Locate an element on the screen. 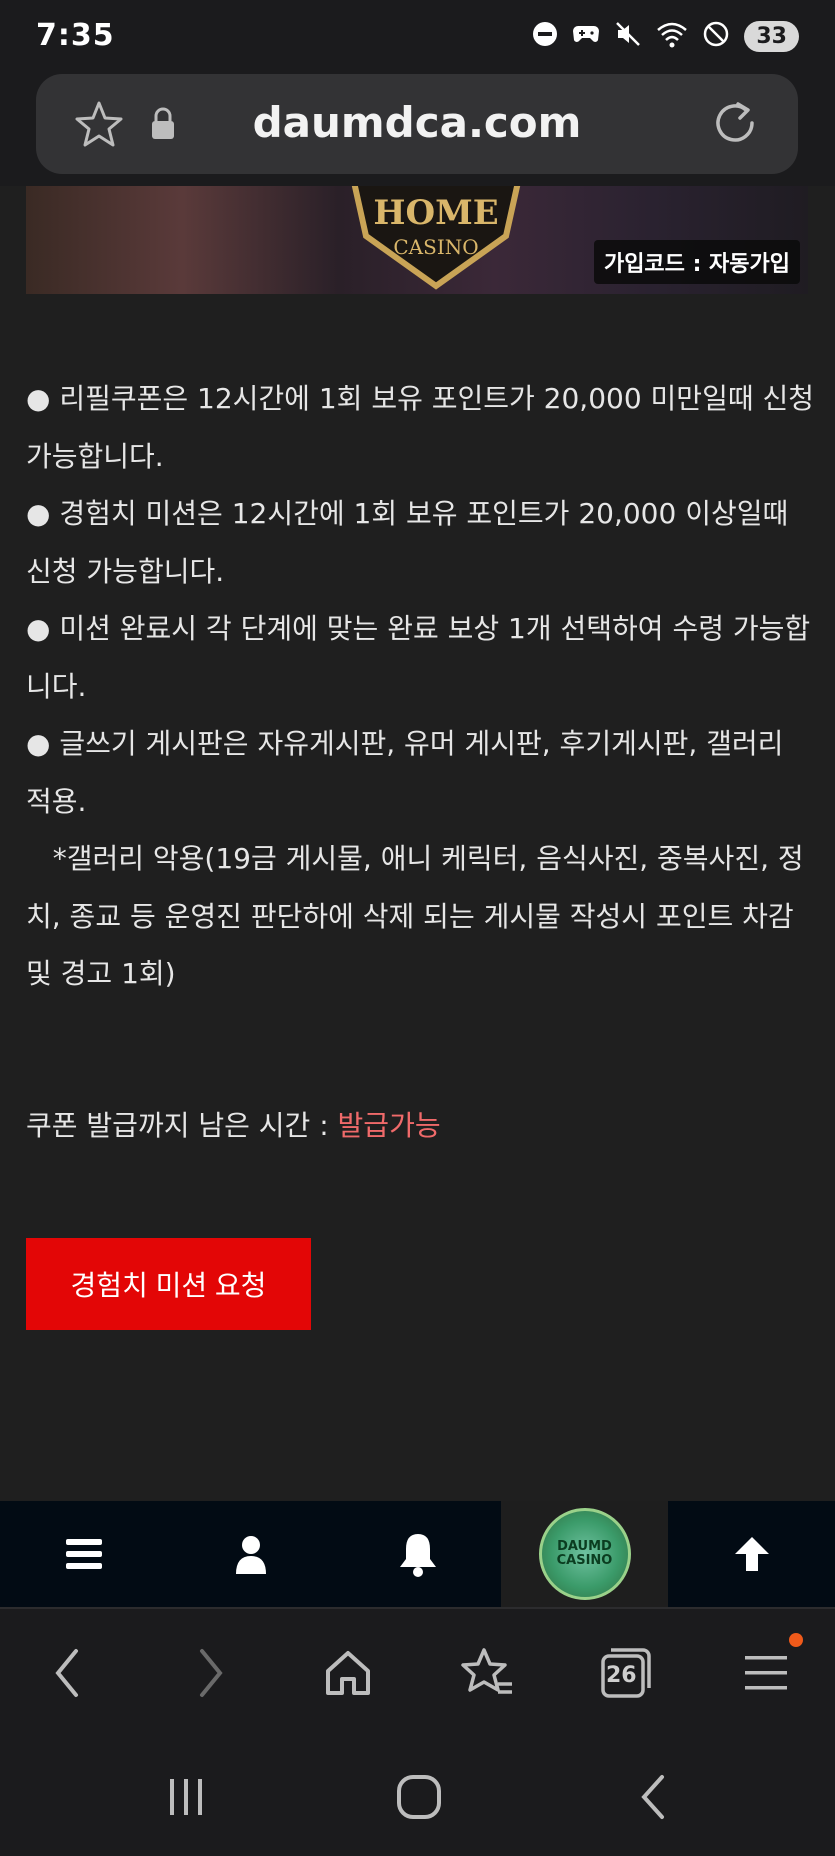 The width and height of the screenshot is (835, 1856). system-home-icon is located at coordinates (419, 1797).